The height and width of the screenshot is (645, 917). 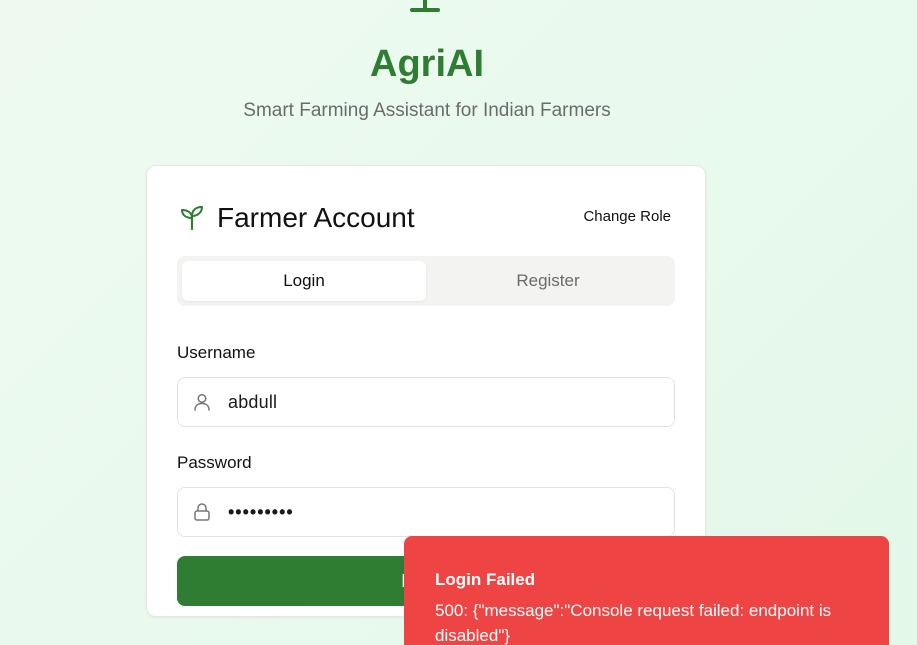 I want to click on change-role-button: Change Role, so click(x=627, y=216).